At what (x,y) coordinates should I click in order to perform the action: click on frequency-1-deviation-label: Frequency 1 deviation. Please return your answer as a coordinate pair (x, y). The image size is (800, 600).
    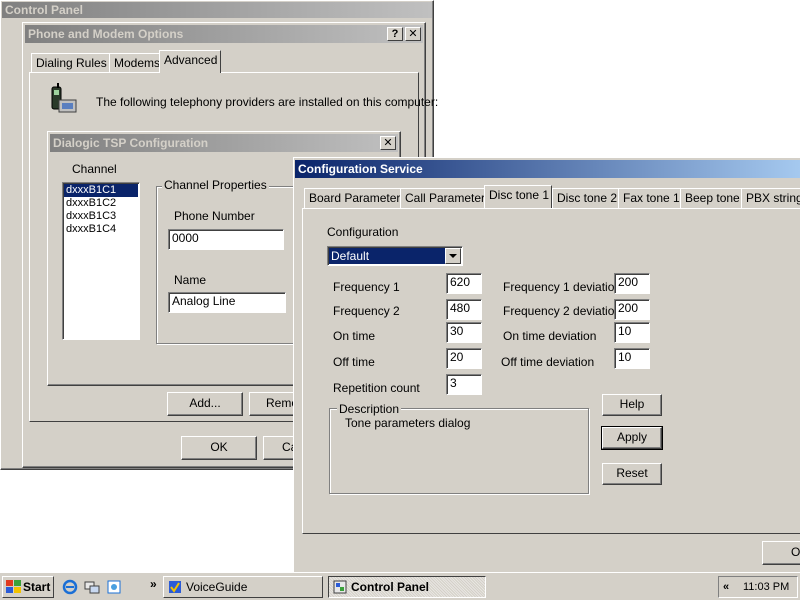
    Looking at the image, I should click on (562, 287).